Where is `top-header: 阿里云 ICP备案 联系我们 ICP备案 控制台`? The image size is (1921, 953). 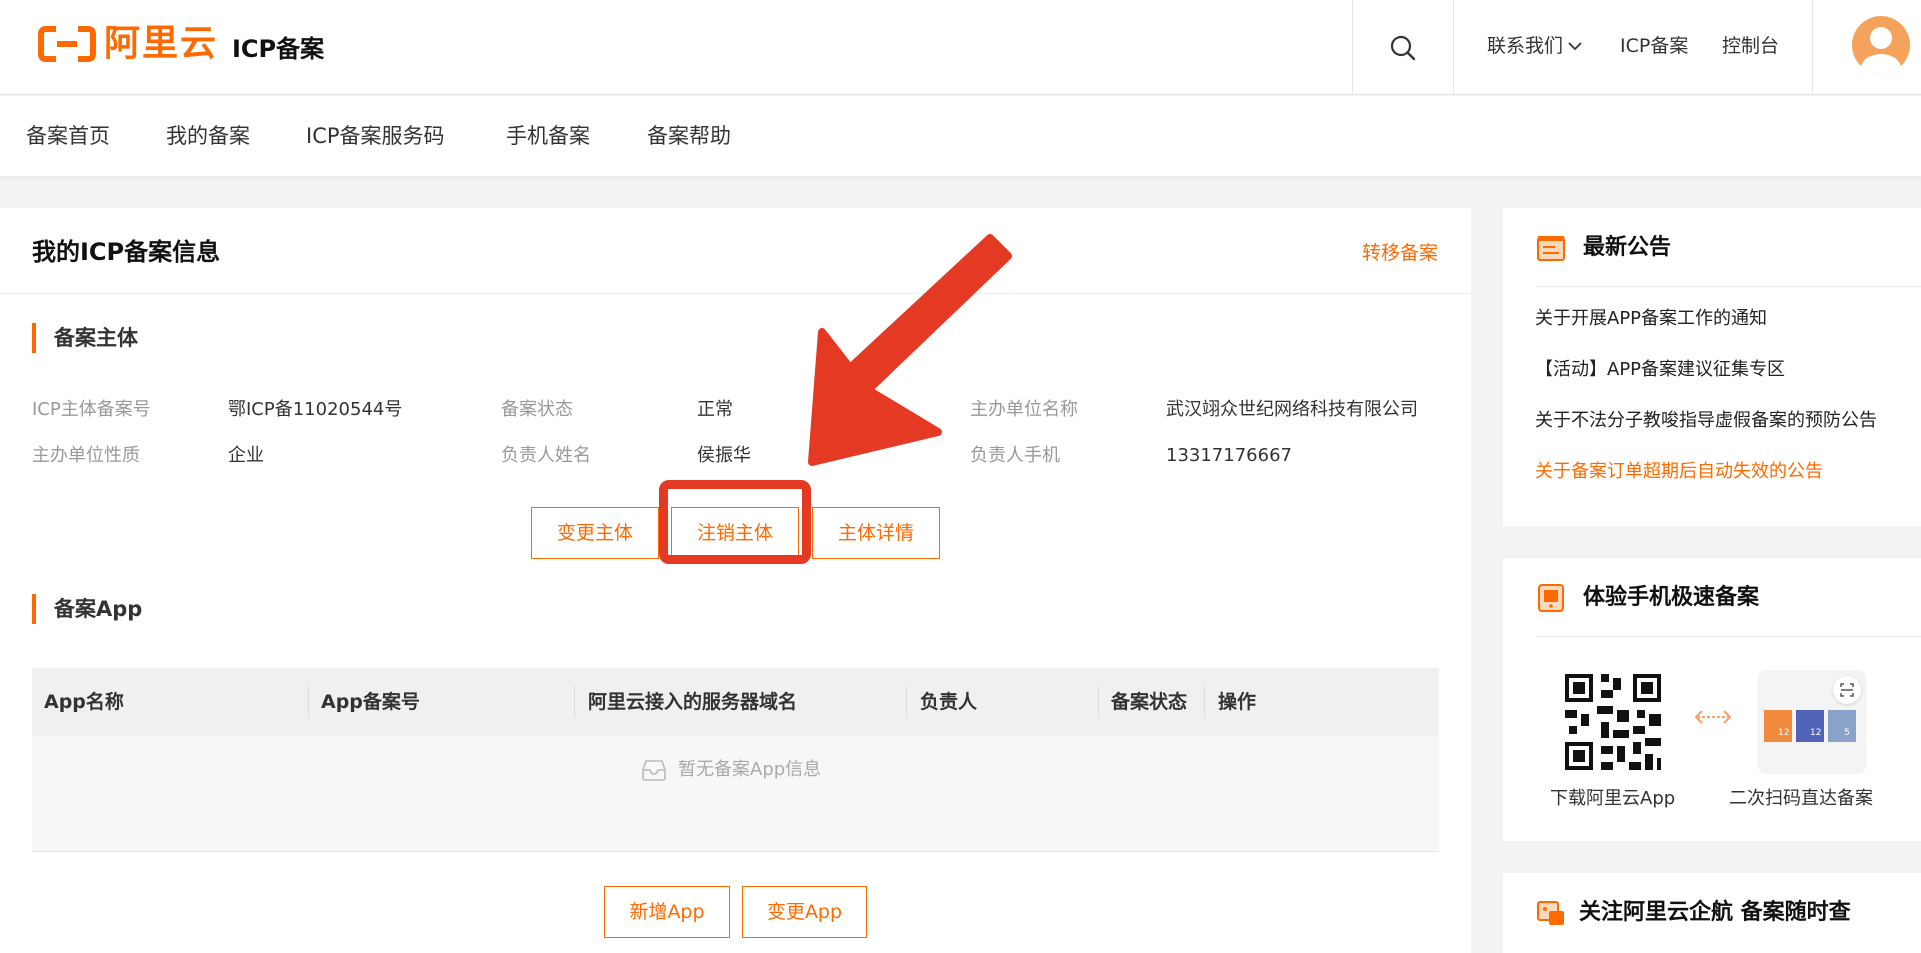
top-header: 阿里云 ICP备案 联系我们 ICP备案 控制台 is located at coordinates (960, 47).